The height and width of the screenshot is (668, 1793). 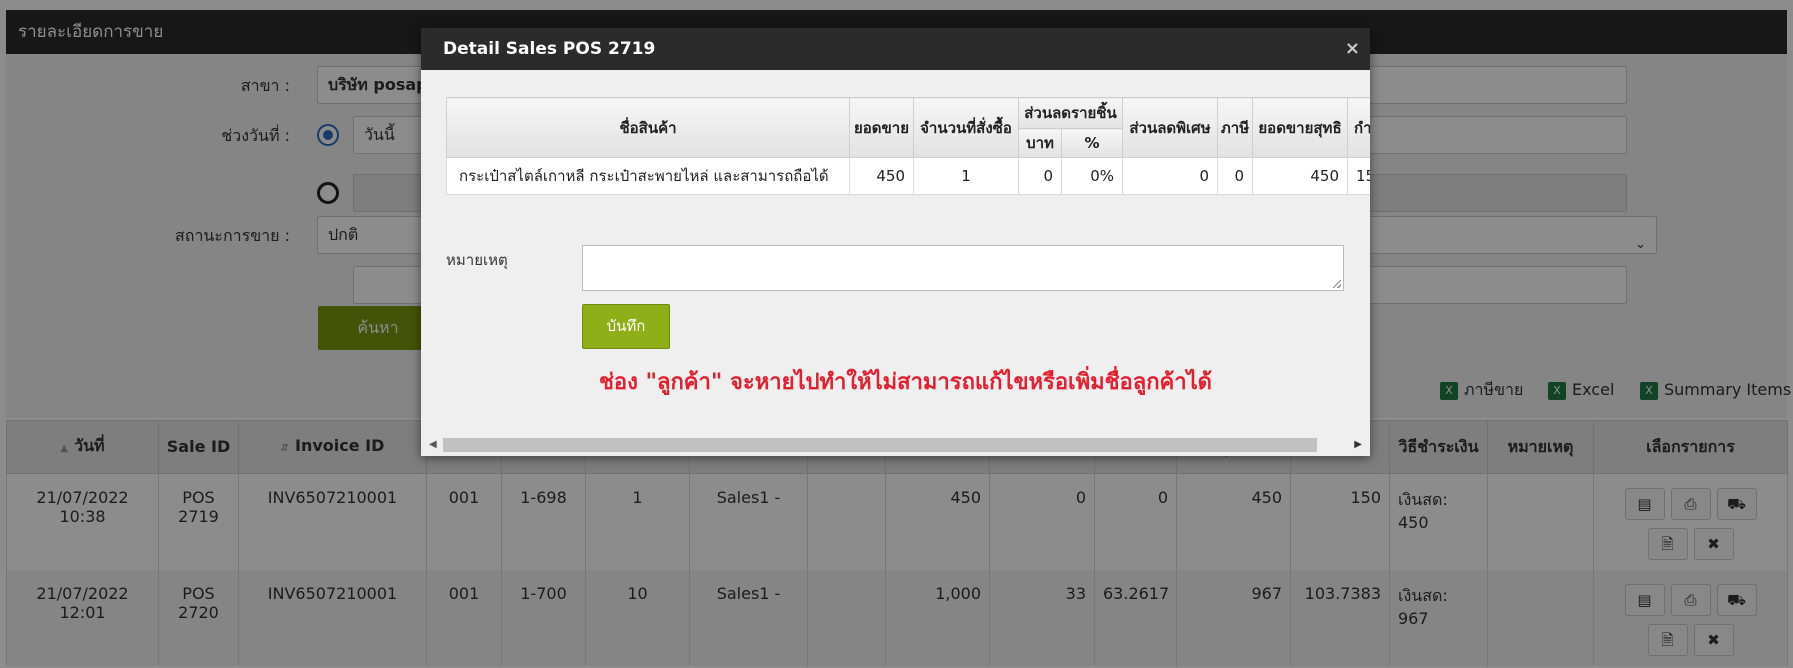 What do you see at coordinates (966, 176) in the screenshot?
I see `cell-qty: 1` at bounding box center [966, 176].